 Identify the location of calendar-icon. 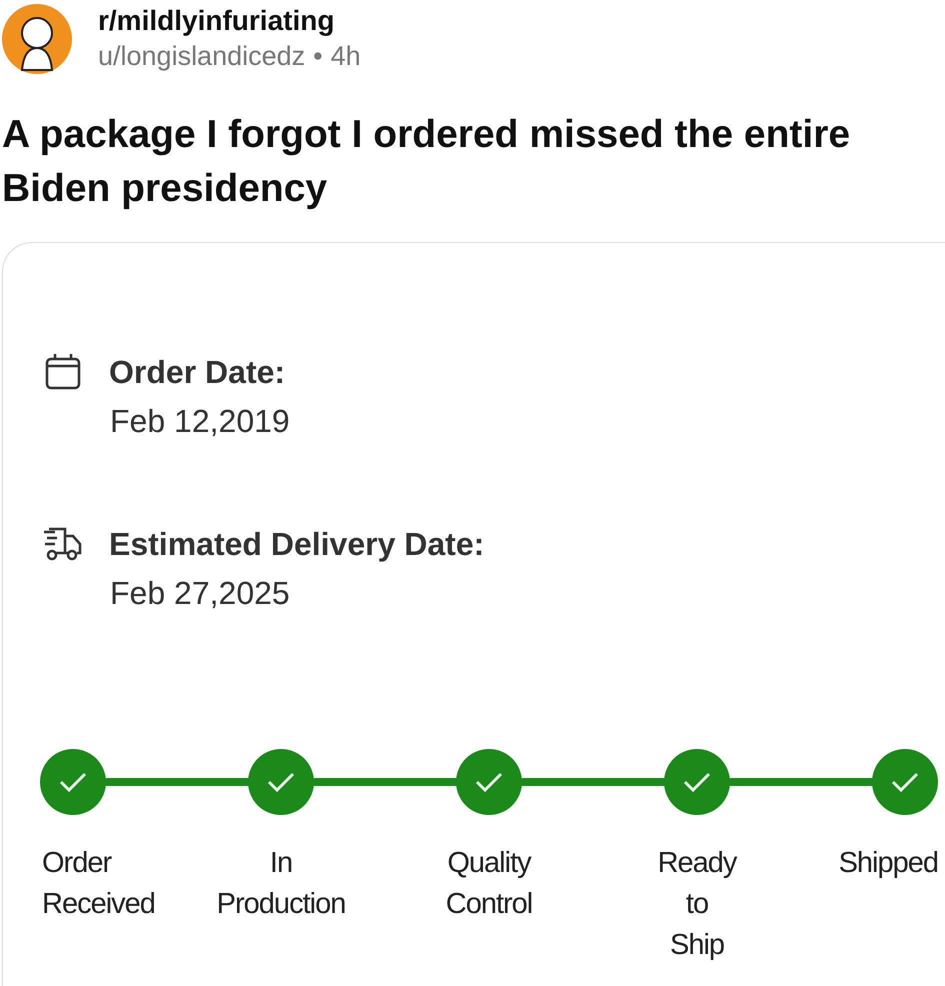
(63, 372).